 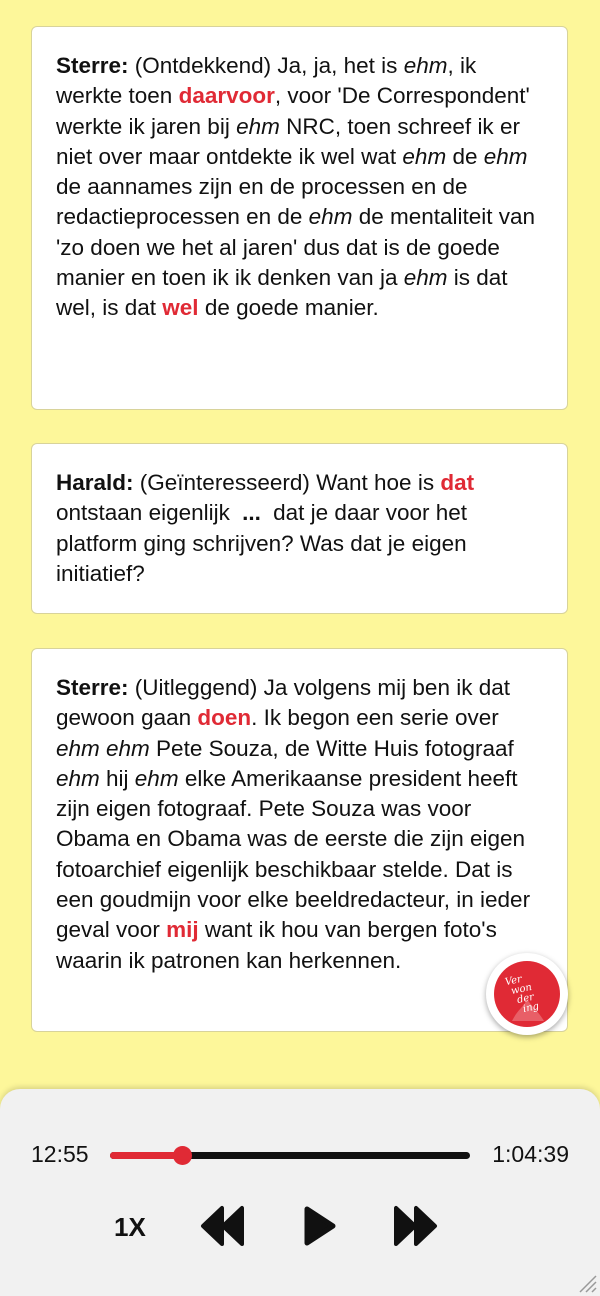 What do you see at coordinates (130, 1227) in the screenshot?
I see `playback-speed-button: 1X` at bounding box center [130, 1227].